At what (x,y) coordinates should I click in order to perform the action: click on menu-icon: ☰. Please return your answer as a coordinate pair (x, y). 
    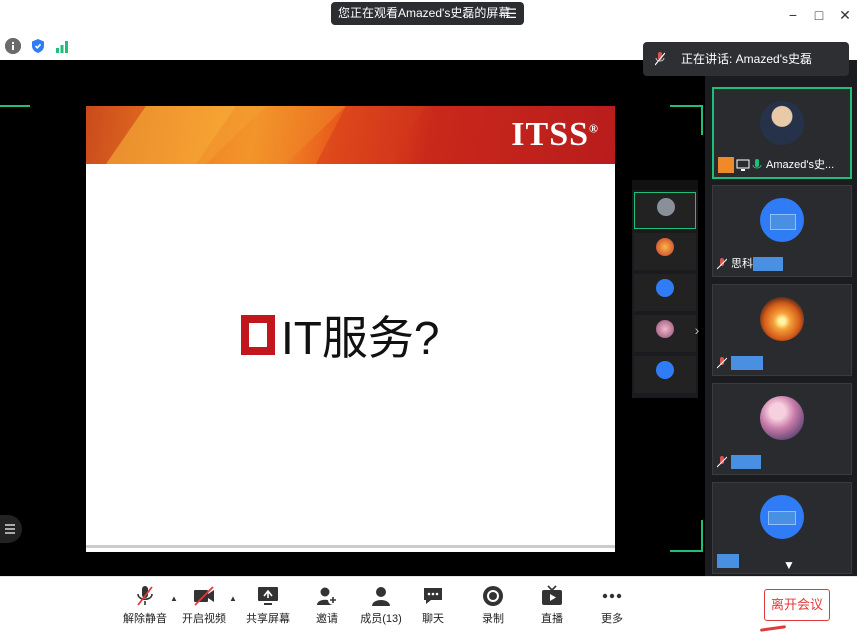
    Looking at the image, I should click on (511, 13).